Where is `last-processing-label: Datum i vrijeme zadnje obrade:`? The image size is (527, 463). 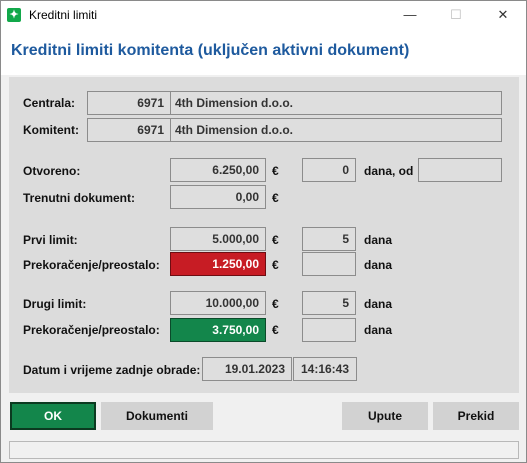
last-processing-label: Datum i vrijeme zadnje obrade: is located at coordinates (112, 370).